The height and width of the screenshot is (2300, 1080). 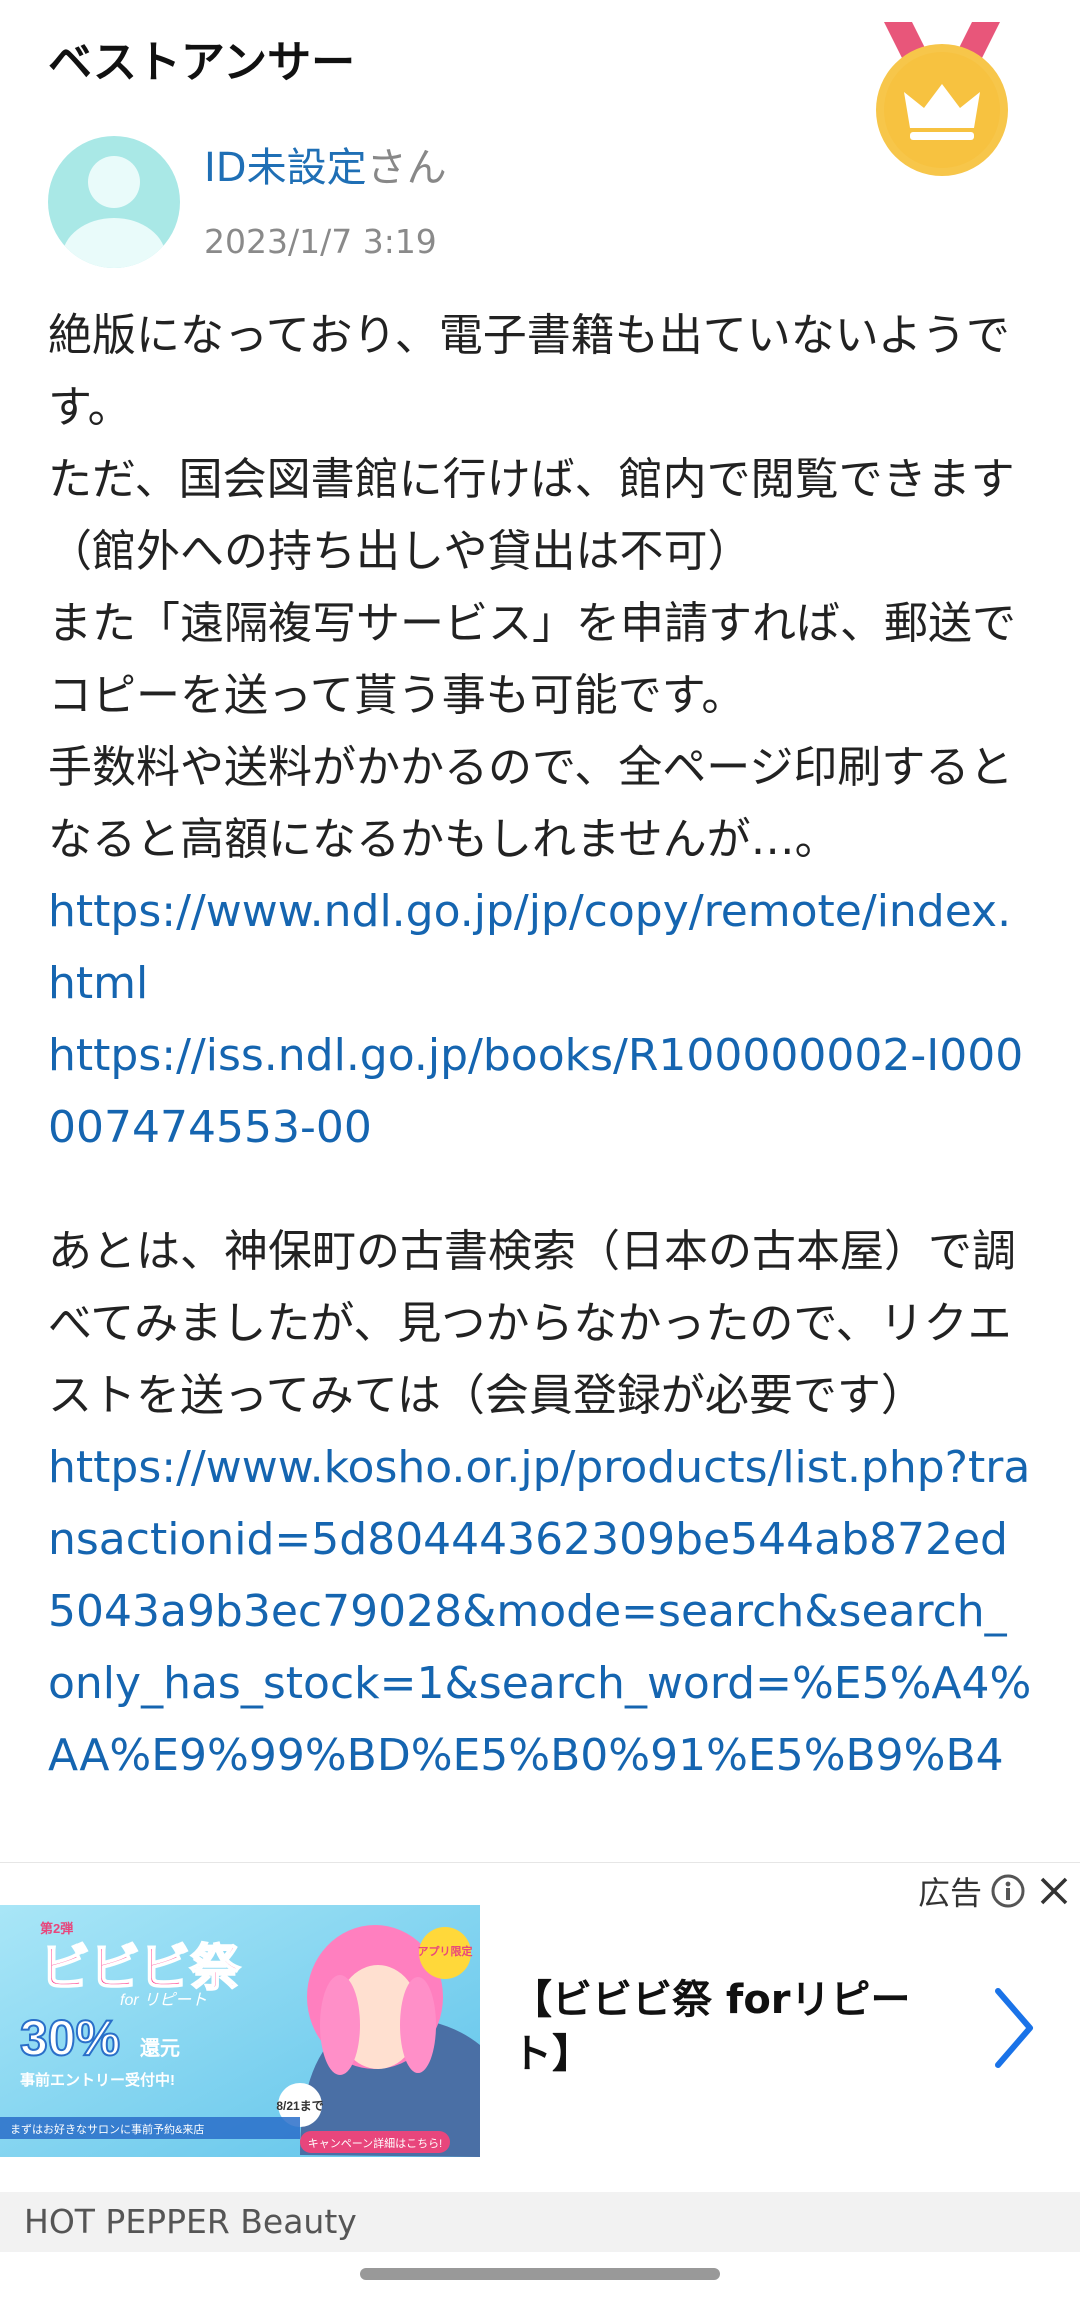 What do you see at coordinates (498, 206) in the screenshot?
I see `answerer-info: ID未設定さん 2023/1/7 3:19` at bounding box center [498, 206].